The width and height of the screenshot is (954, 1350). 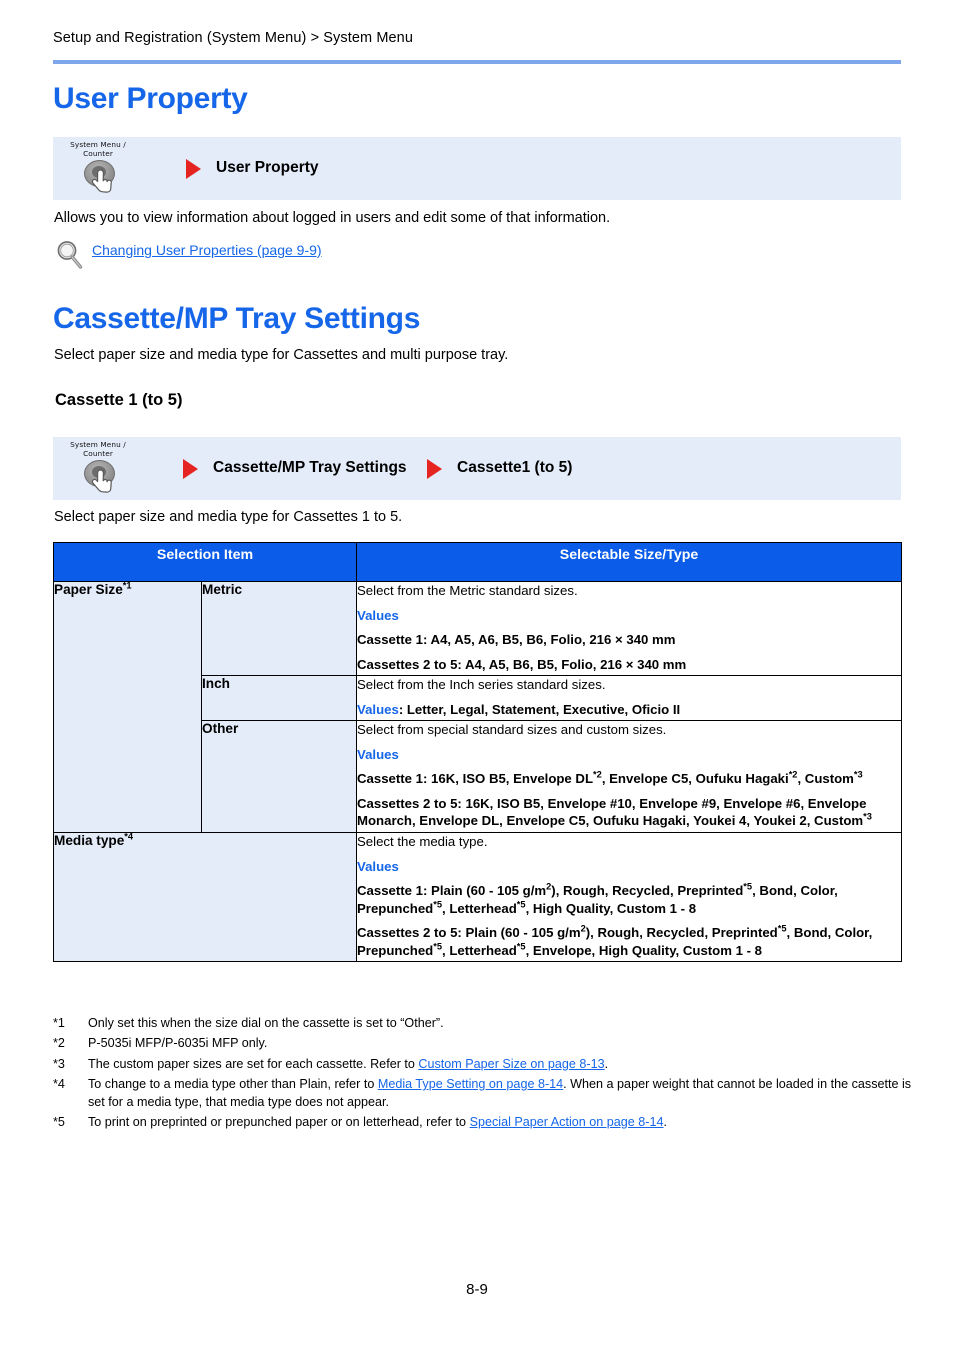 What do you see at coordinates (59, 1121) in the screenshot?
I see `footnote-marker: *5` at bounding box center [59, 1121].